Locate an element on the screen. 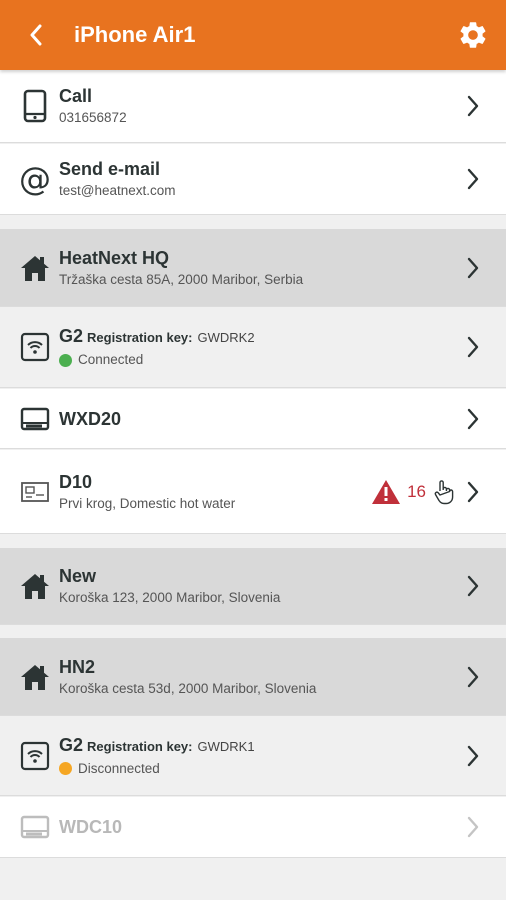  device-row: WXD20 is located at coordinates (253, 419).